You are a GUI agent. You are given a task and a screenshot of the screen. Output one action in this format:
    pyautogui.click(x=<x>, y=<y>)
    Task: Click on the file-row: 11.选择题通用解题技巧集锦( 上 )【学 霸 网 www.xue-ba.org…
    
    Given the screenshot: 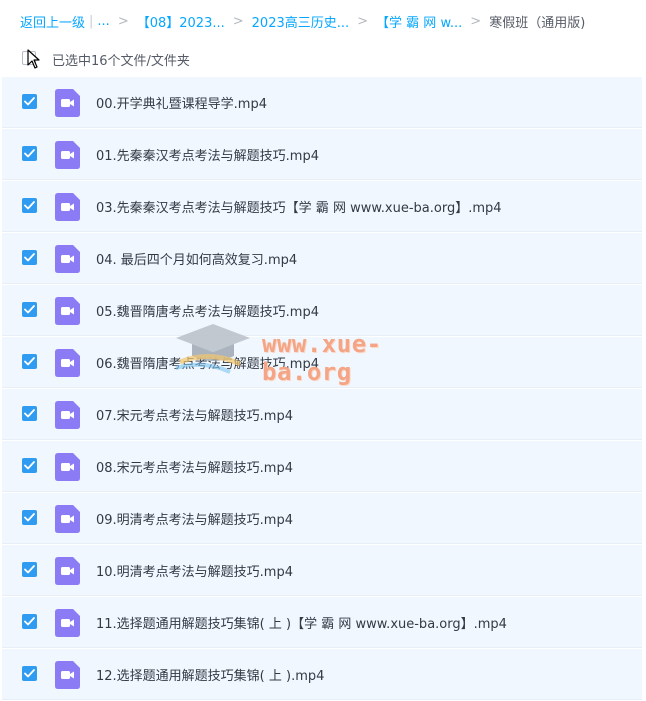 What is the action you would take?
    pyautogui.click(x=322, y=622)
    